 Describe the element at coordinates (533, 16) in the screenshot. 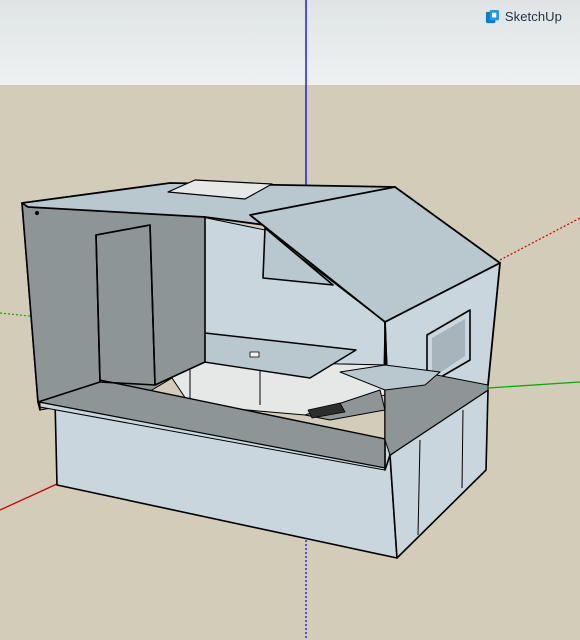

I see `brand-label: SketchUp` at that location.